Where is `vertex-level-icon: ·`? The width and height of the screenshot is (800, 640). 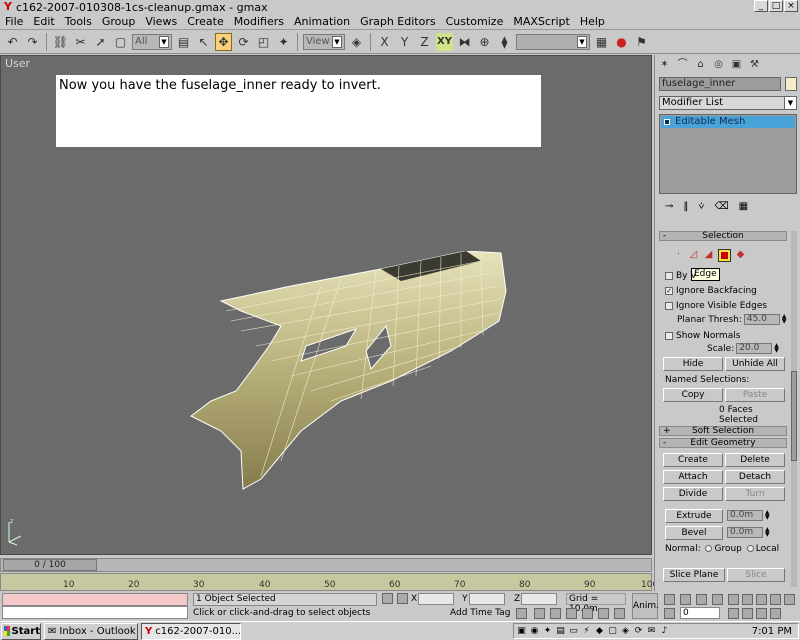
vertex-level-icon: · is located at coordinates (678, 254).